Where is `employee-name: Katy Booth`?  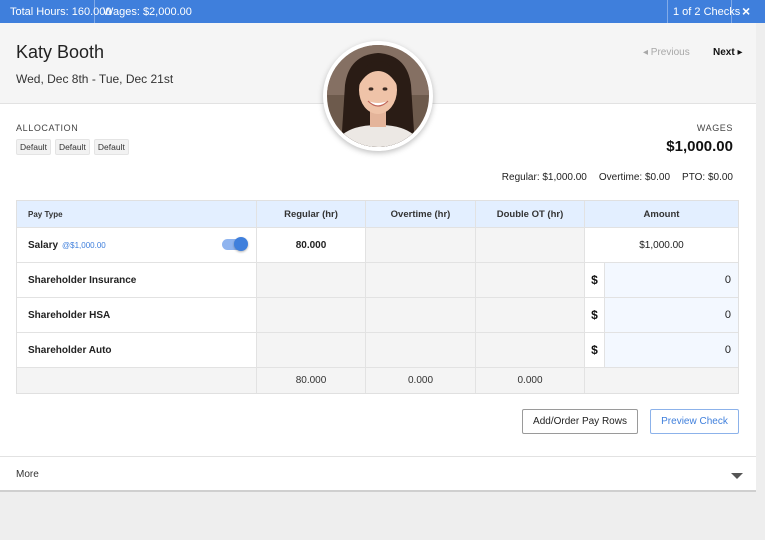
employee-name: Katy Booth is located at coordinates (60, 52).